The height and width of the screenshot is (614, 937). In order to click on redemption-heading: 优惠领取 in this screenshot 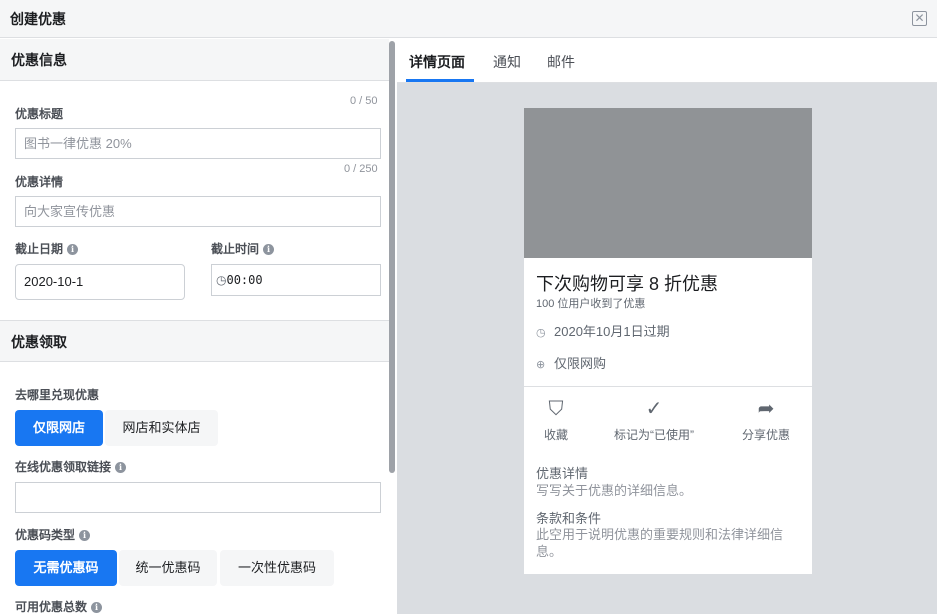, I will do `click(39, 342)`.